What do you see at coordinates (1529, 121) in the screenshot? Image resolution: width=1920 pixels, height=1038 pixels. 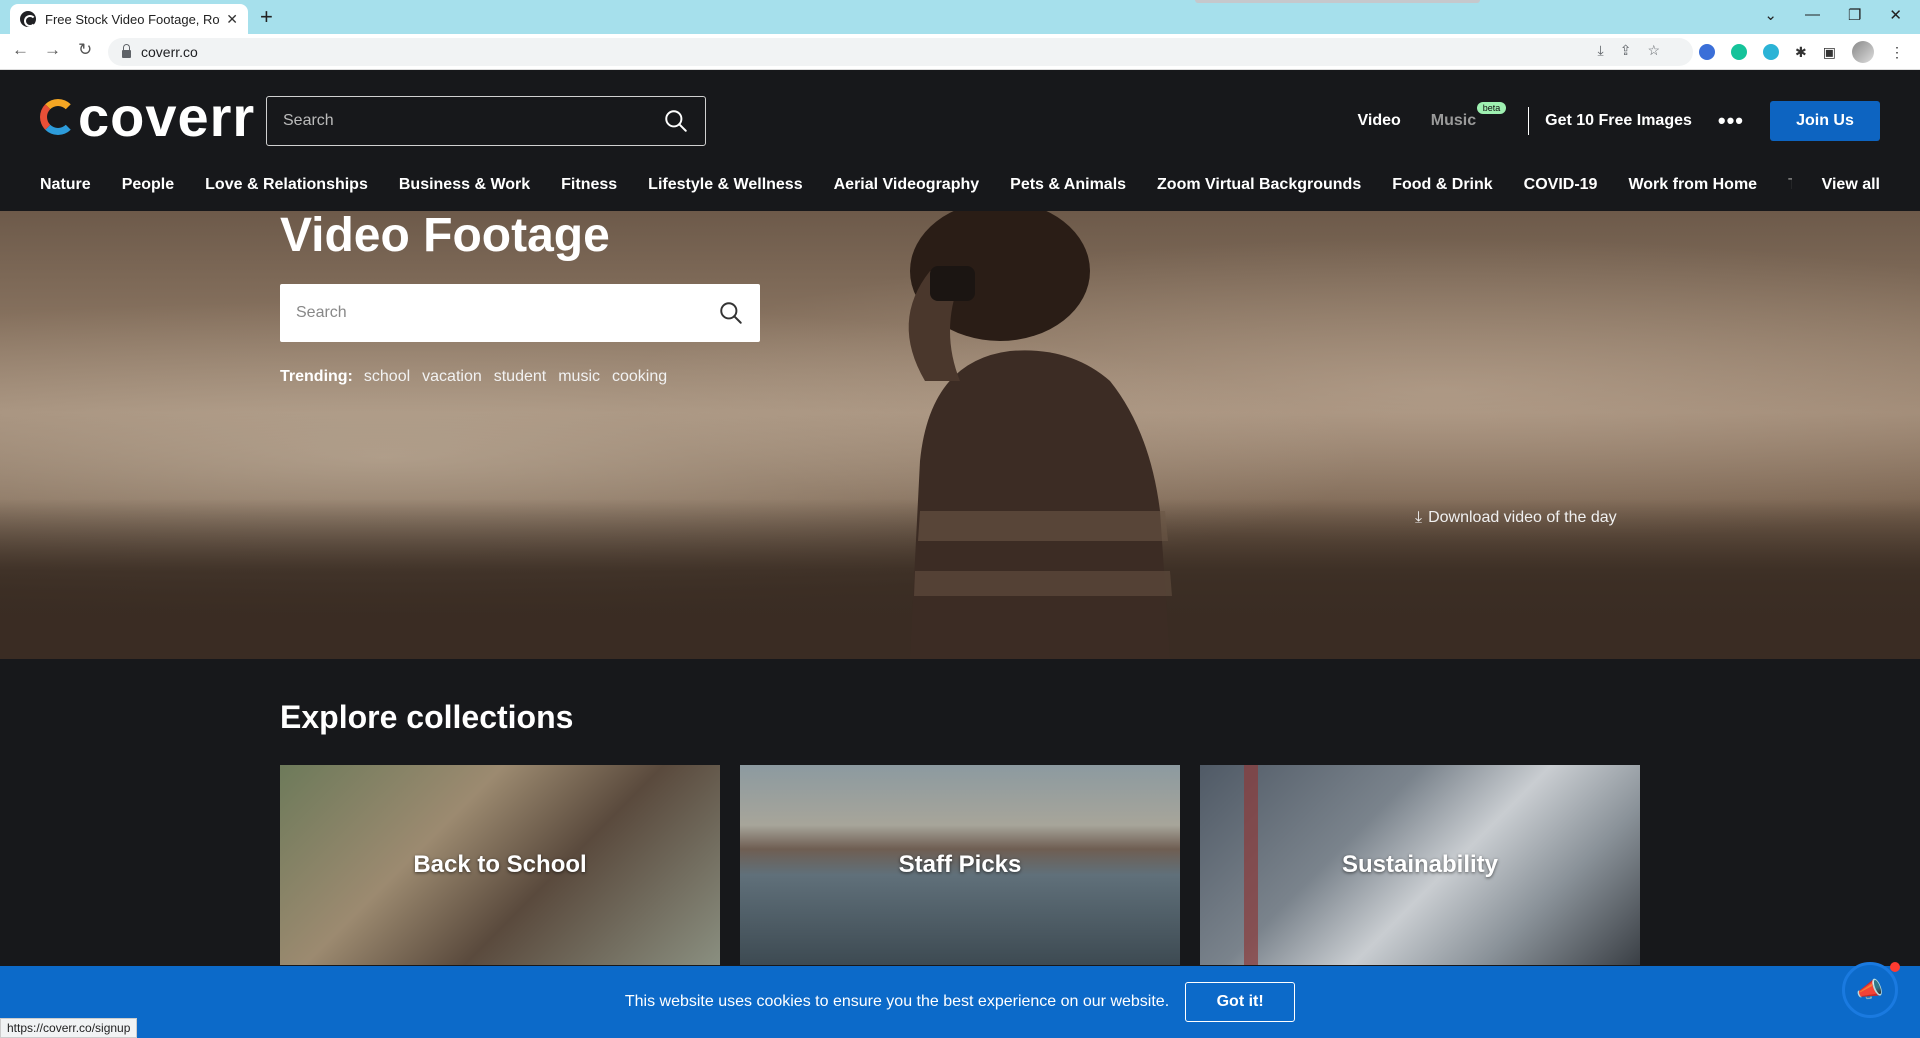 I see `nav-divider` at bounding box center [1529, 121].